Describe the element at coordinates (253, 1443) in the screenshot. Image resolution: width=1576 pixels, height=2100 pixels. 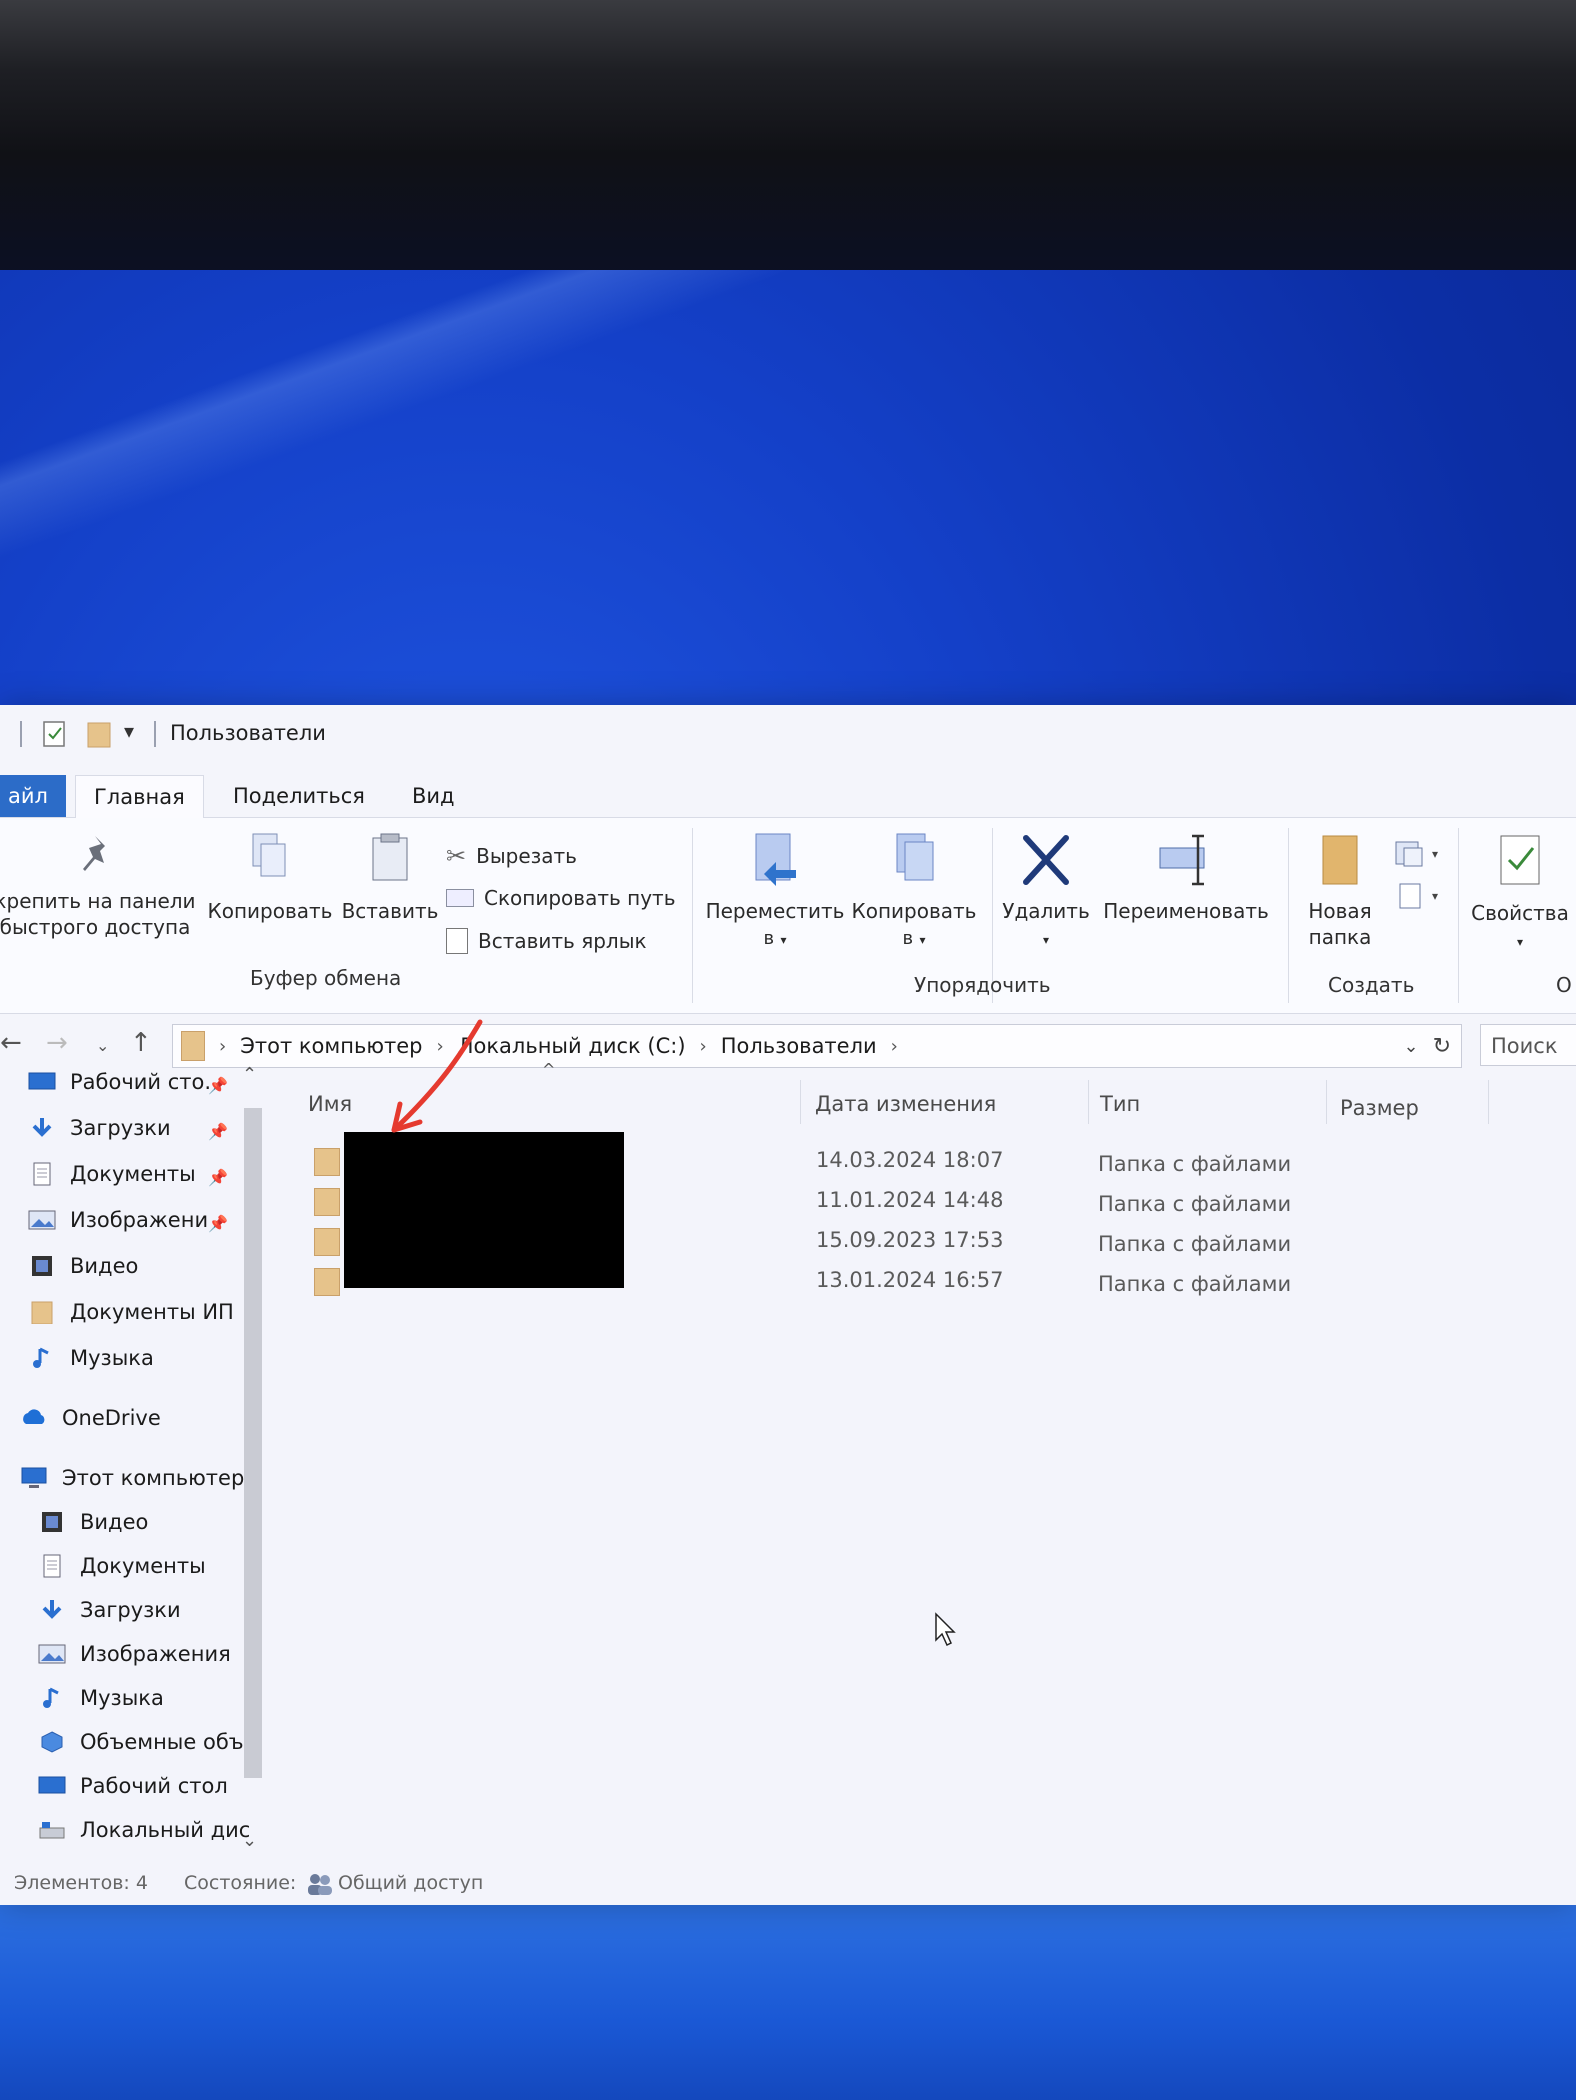
I see `scroll-thumb` at that location.